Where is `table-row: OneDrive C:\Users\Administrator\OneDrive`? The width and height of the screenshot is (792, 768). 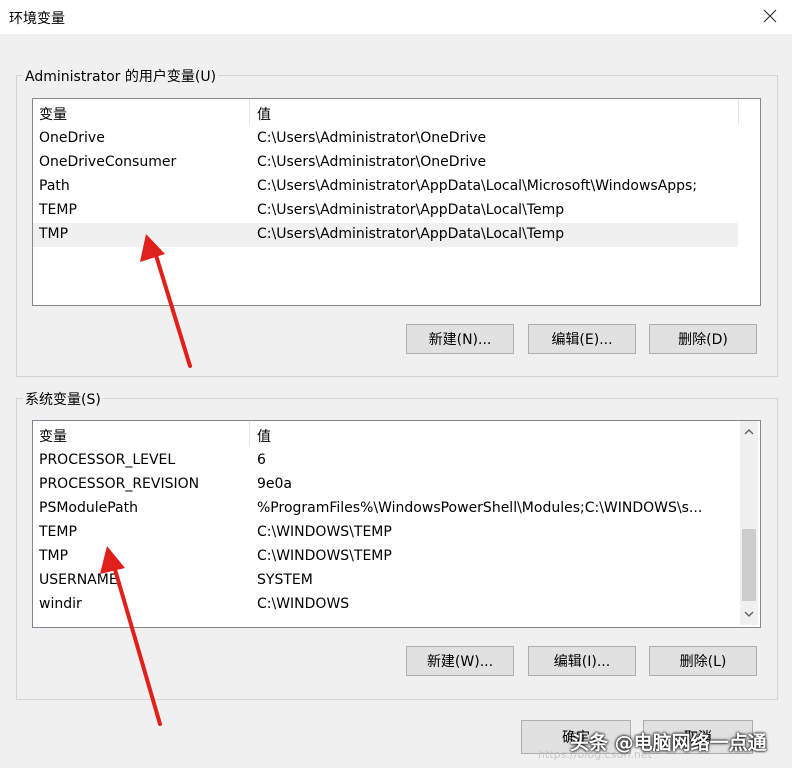 table-row: OneDrive C:\Users\Administrator\OneDrive is located at coordinates (385, 139).